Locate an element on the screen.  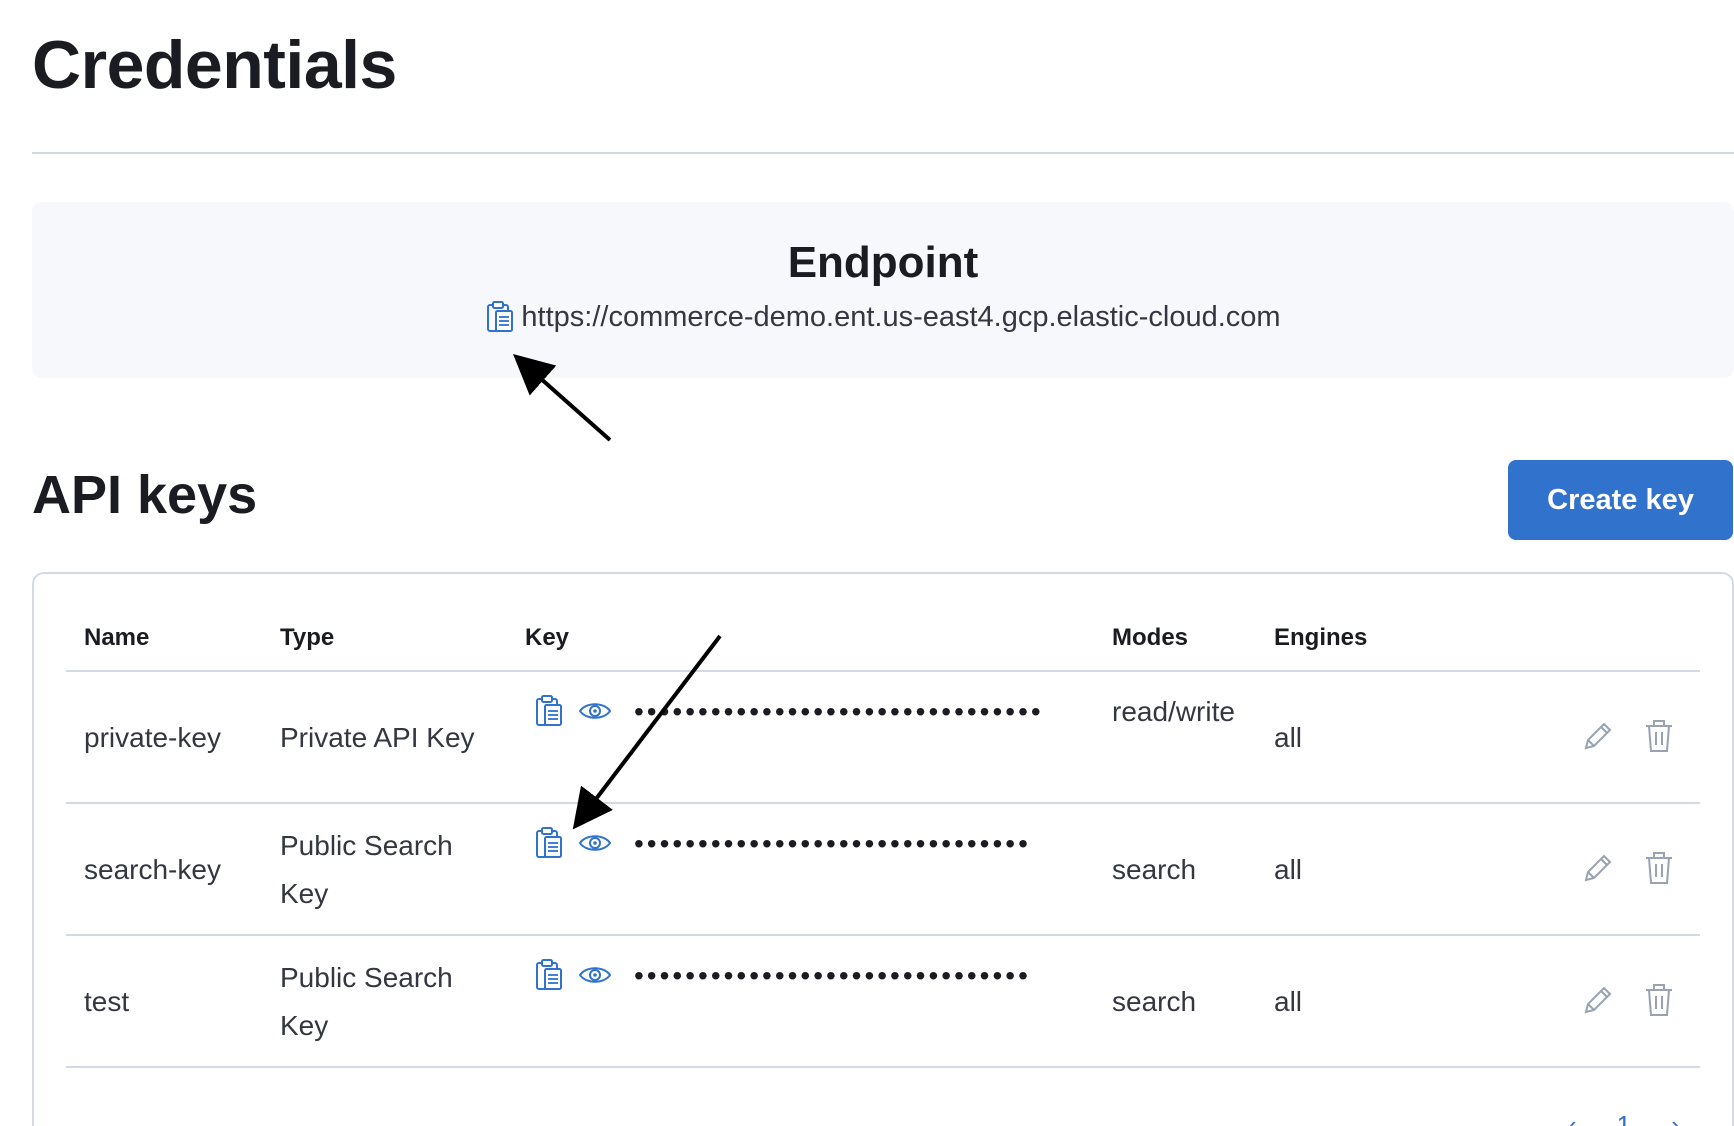
row-name: private-key is located at coordinates (152, 737).